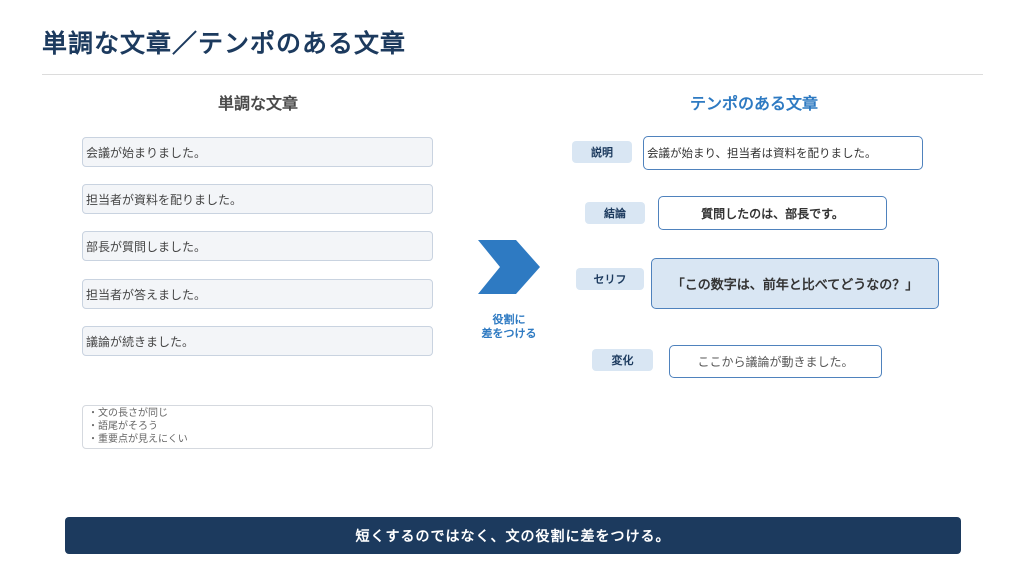 The height and width of the screenshot is (576, 1024). Describe the element at coordinates (224, 43) in the screenshot. I see `page-title: 単調な文章／テンポのある文章` at that location.